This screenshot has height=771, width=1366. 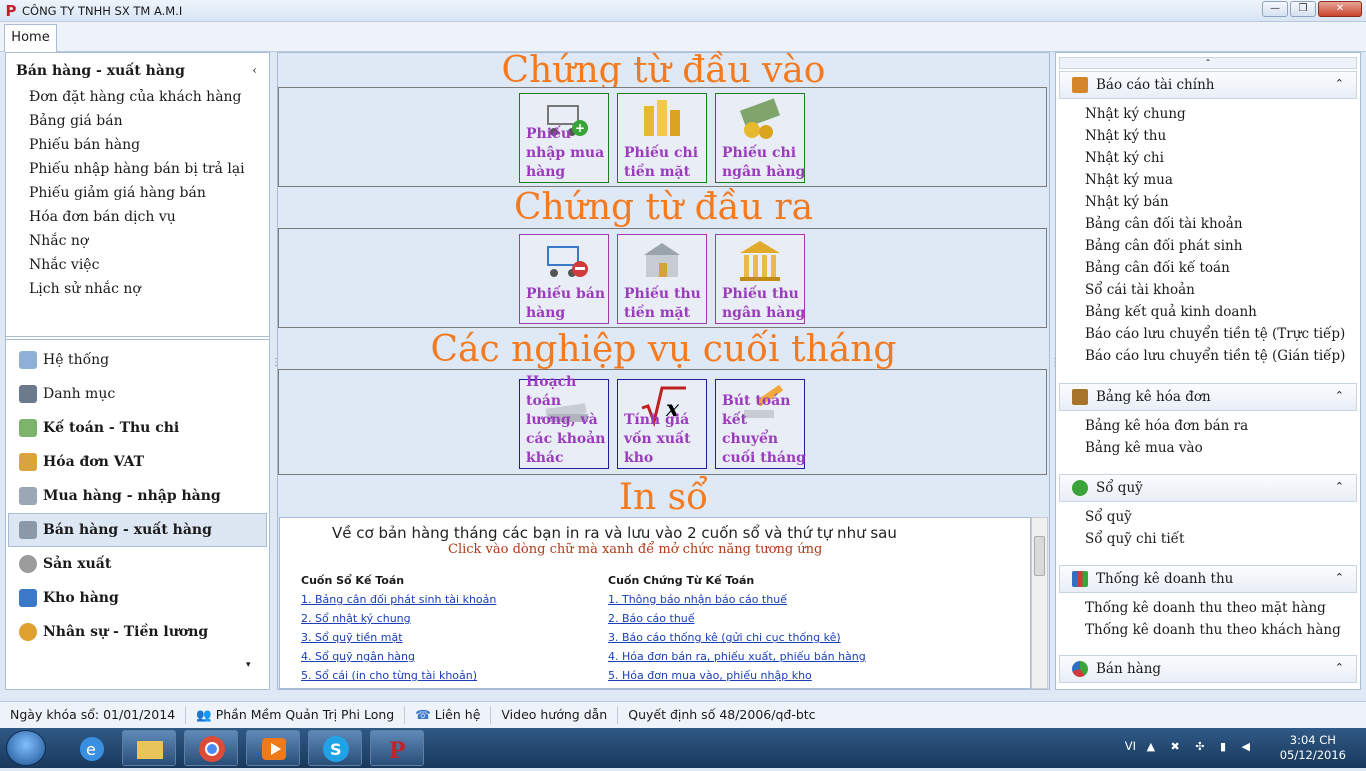 I want to click on group-thong-ke-doanh-thu: Thống kê doanh thu ⌃, so click(x=1208, y=579).